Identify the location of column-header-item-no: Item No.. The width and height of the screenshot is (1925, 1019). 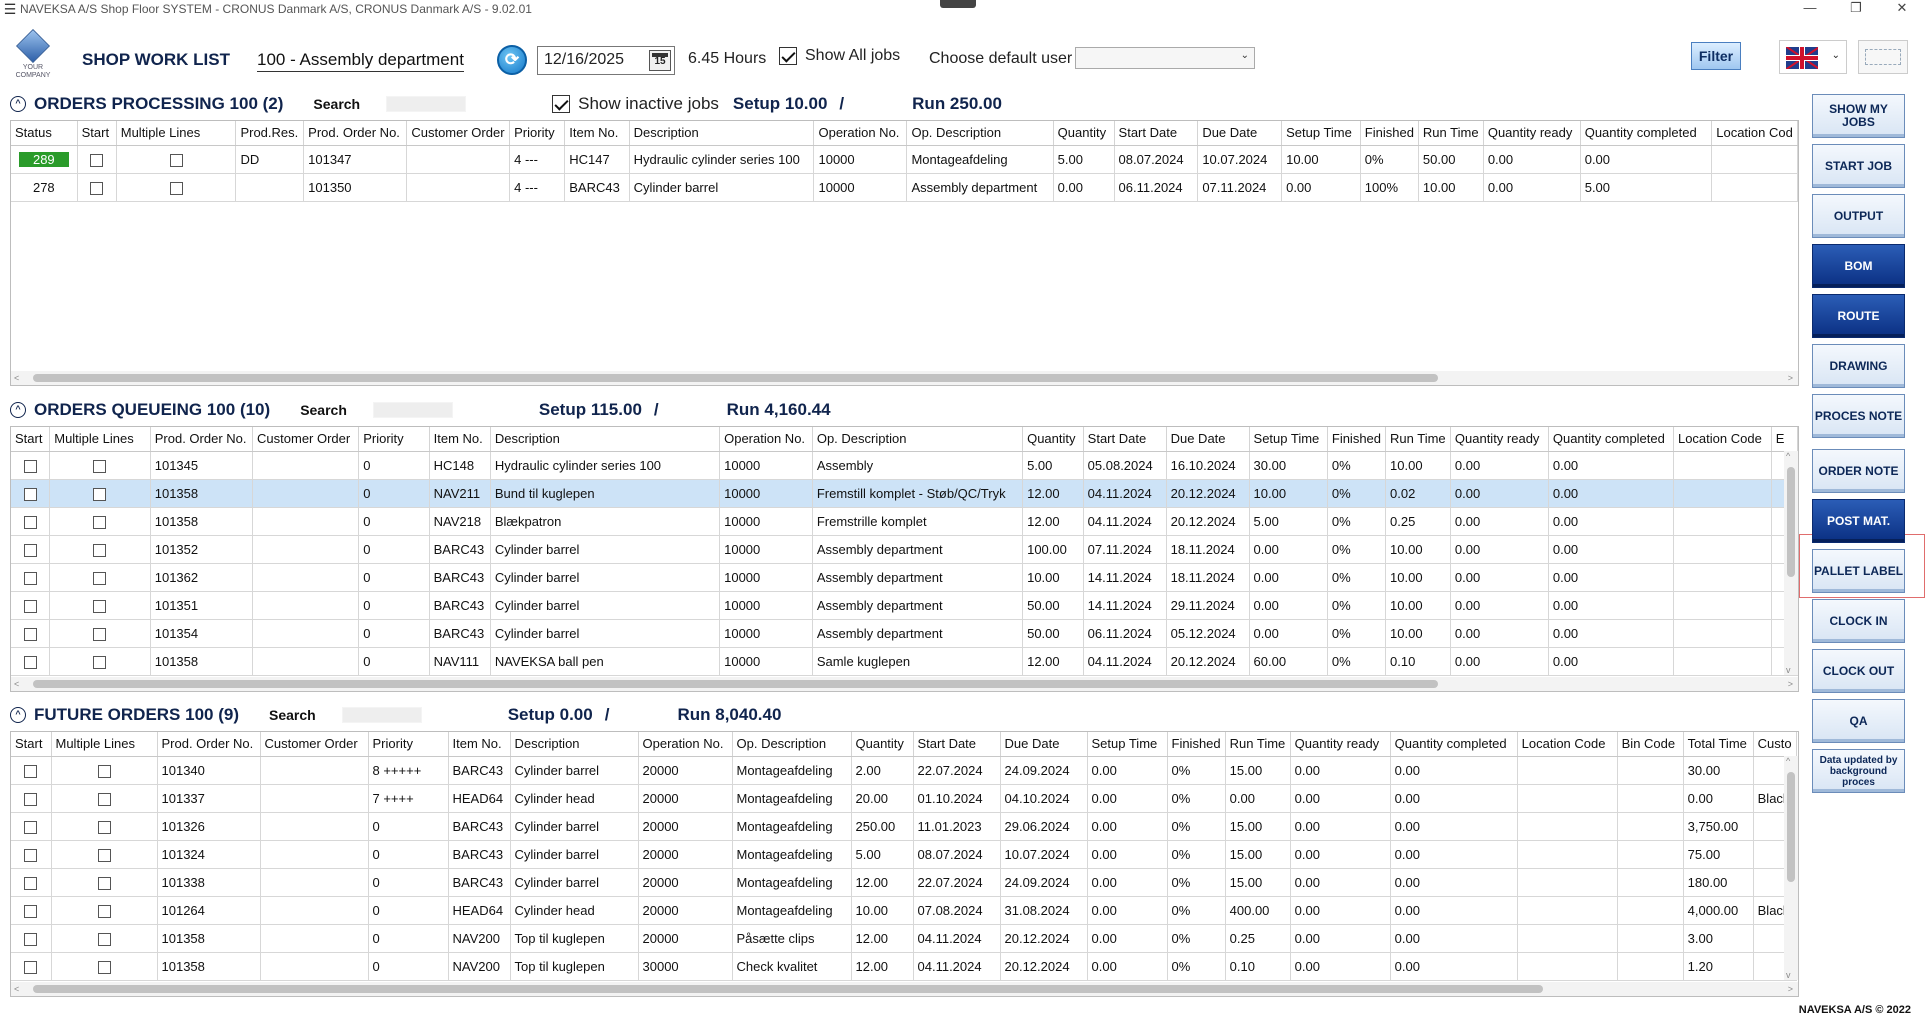
(597, 133).